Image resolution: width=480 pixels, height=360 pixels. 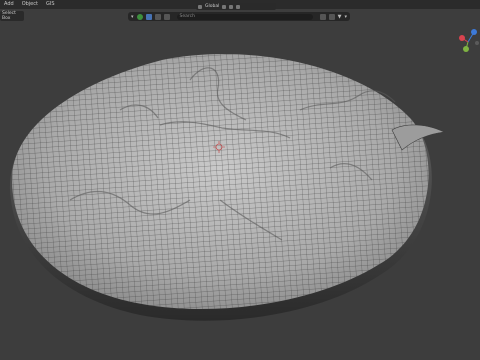 I want to click on gizmo-neg-axis, so click(x=477, y=43).